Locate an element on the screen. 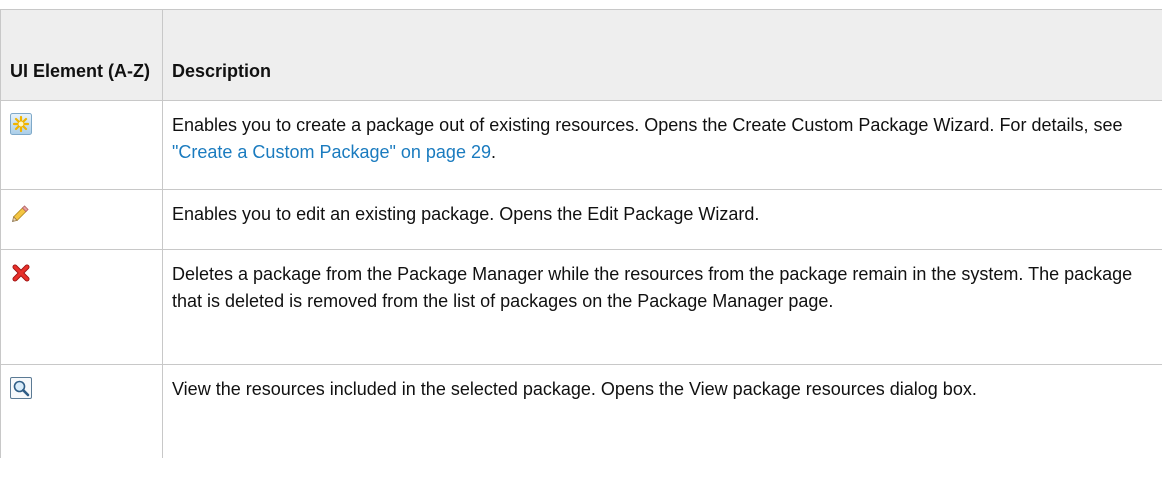 The width and height of the screenshot is (1162, 477). new-package-icon is located at coordinates (21, 124).